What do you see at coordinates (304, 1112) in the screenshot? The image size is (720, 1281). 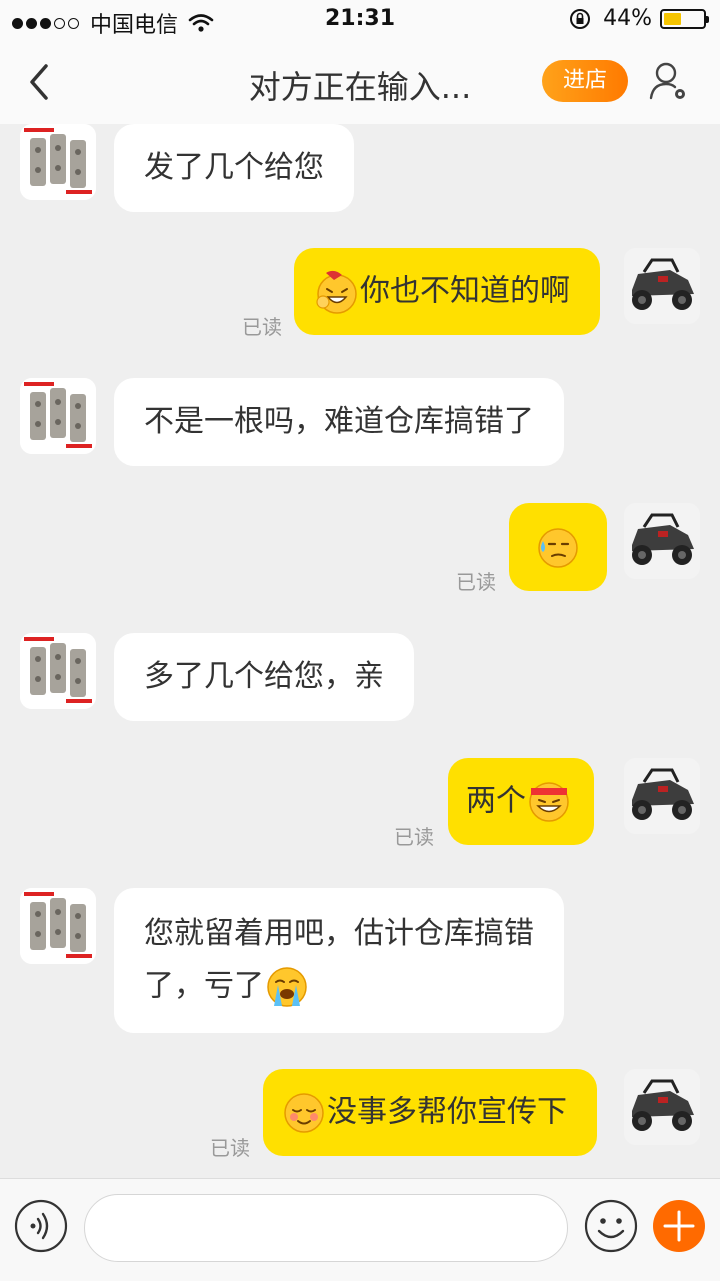 I see `blush-smile-emoji-icon` at bounding box center [304, 1112].